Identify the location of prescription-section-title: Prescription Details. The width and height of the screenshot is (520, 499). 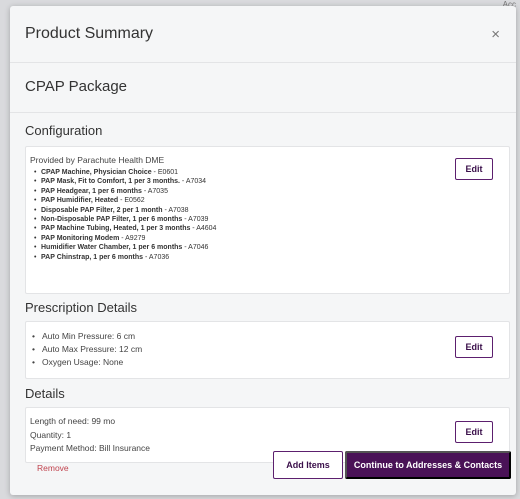
(81, 307).